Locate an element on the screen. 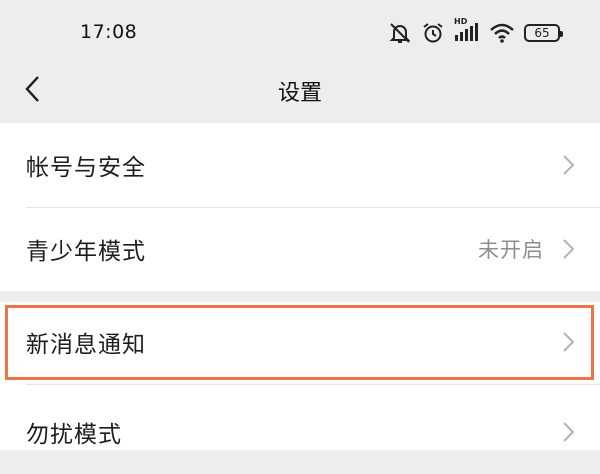 This screenshot has height=474, width=600. settings-item-label: 新消息通知 is located at coordinates (86, 345).